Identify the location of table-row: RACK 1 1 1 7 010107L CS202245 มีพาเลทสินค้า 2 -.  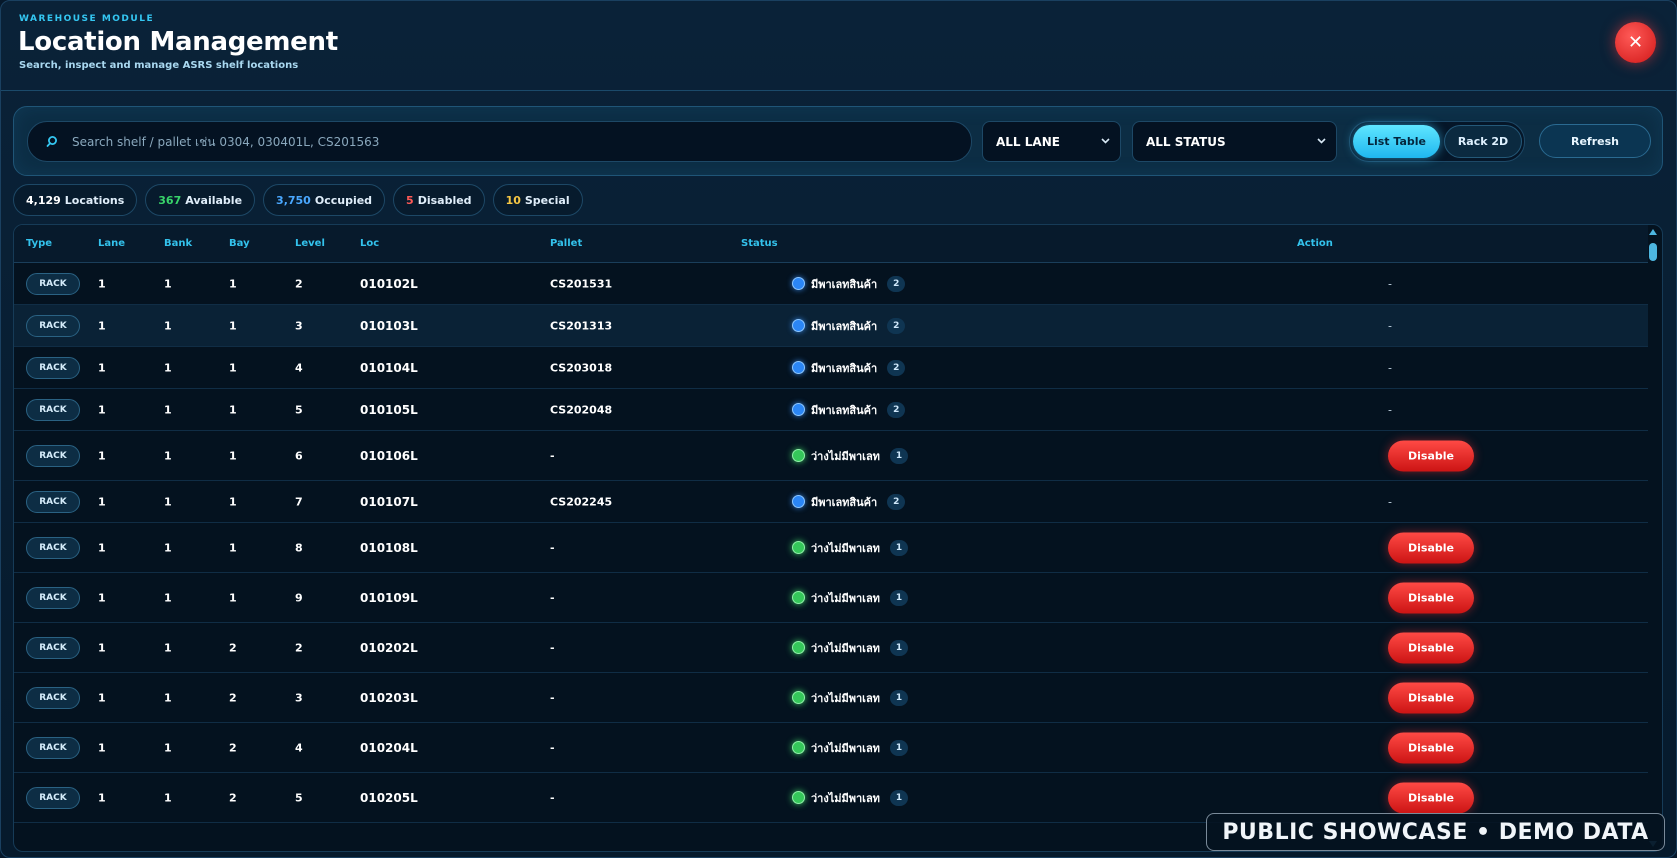
(831, 502).